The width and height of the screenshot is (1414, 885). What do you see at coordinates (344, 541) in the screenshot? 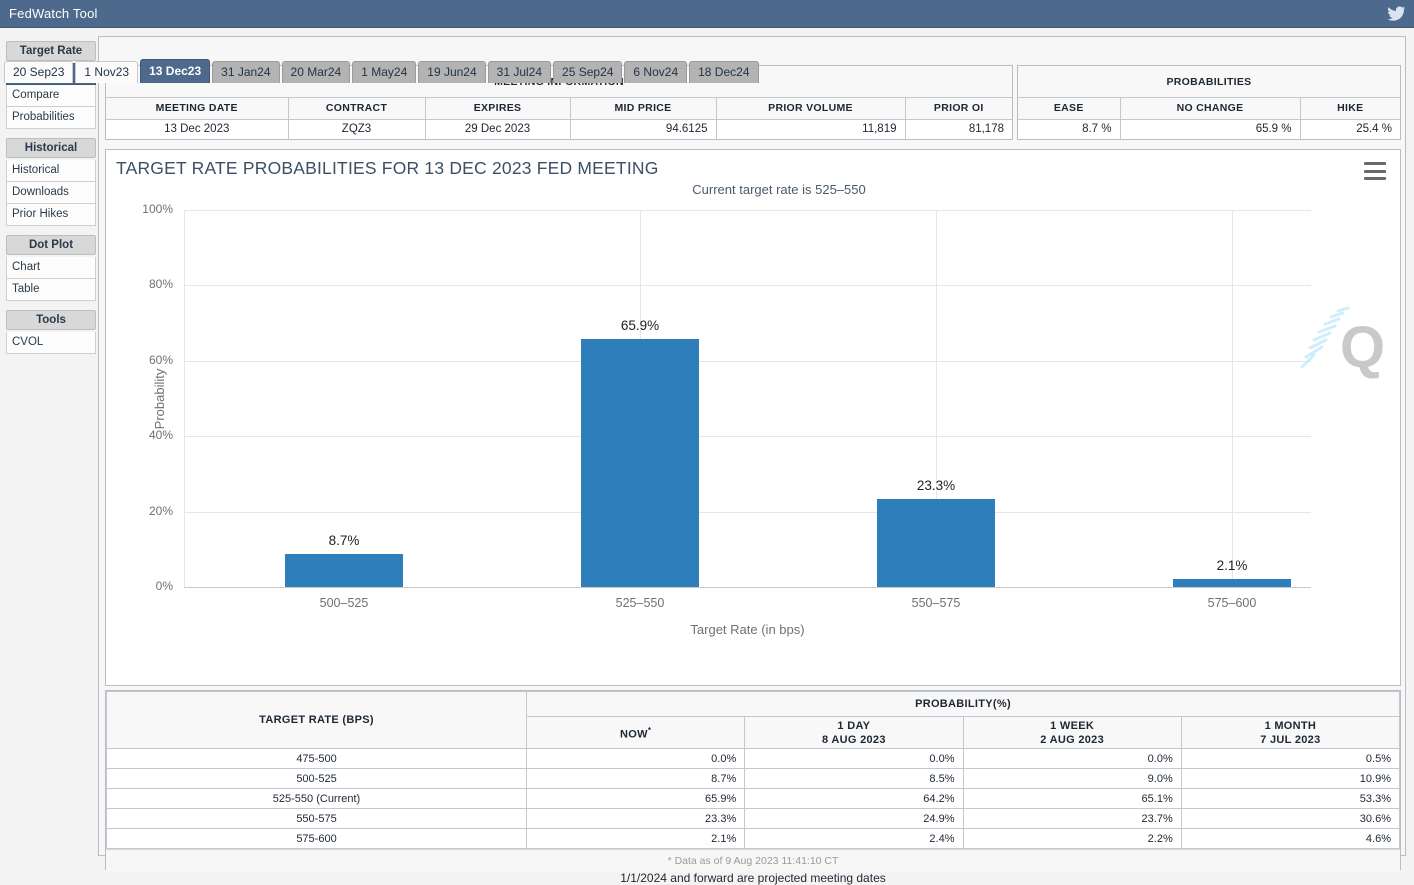
I see `bar-label-500-525: 8.7%` at bounding box center [344, 541].